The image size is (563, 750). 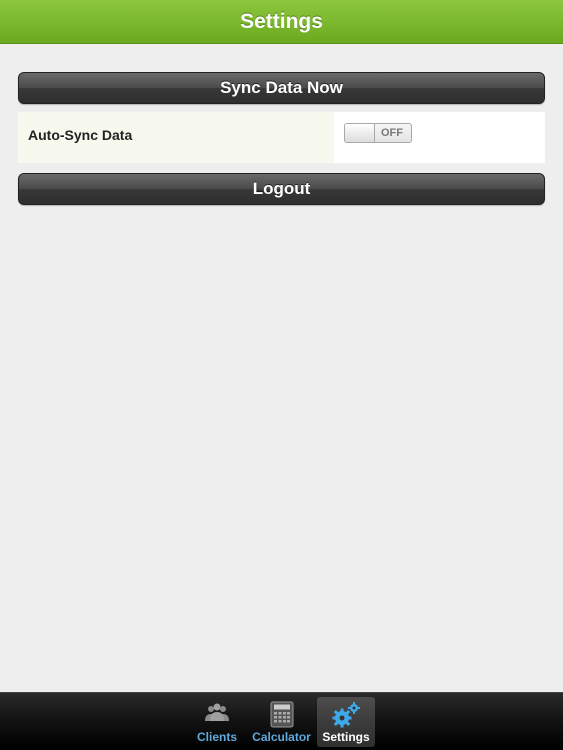 What do you see at coordinates (217, 722) in the screenshot?
I see `tab-clients: Clients` at bounding box center [217, 722].